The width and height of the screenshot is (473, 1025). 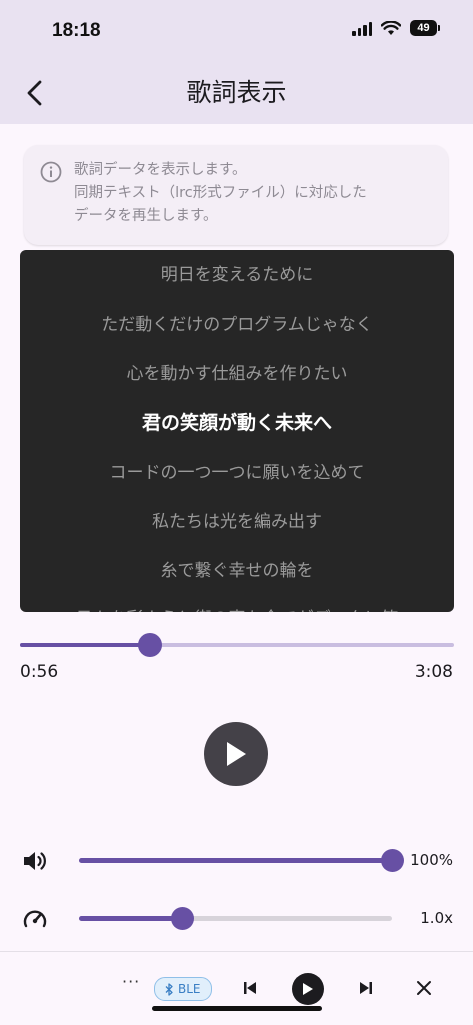 I want to click on play-button, so click(x=236, y=754).